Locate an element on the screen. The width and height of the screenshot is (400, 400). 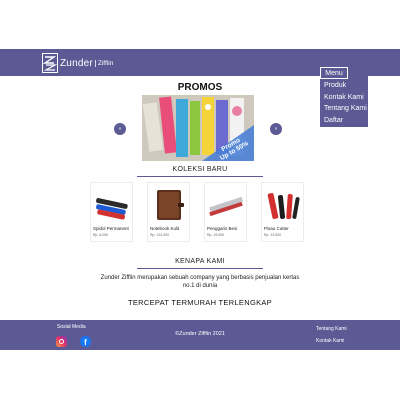
about-divider is located at coordinates (200, 268).